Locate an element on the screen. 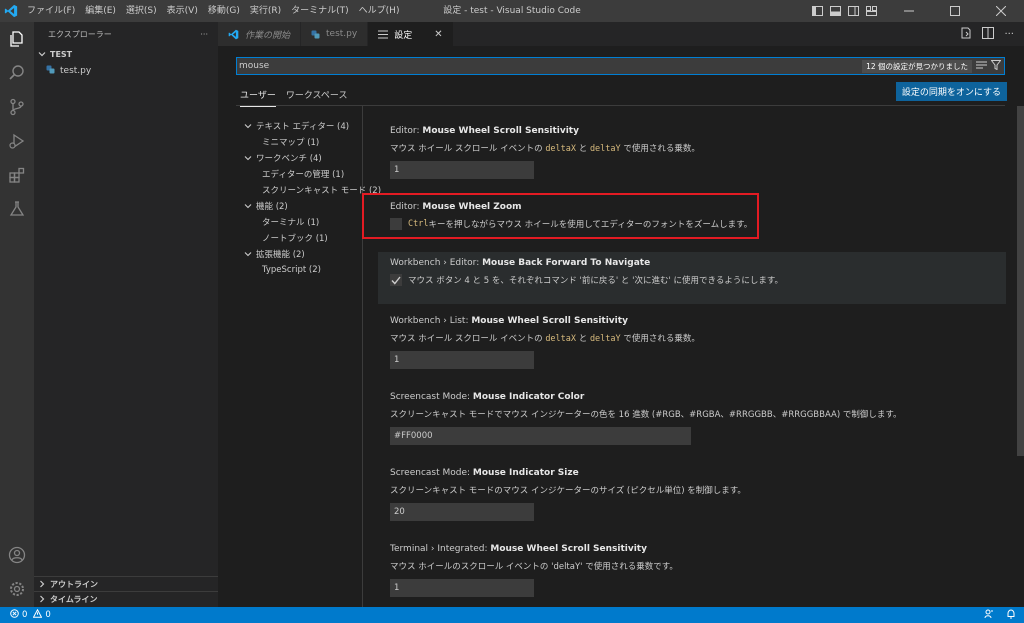 The image size is (1024, 623). toc-item-extensions: 拡張機能 (2) is located at coordinates (290, 254).